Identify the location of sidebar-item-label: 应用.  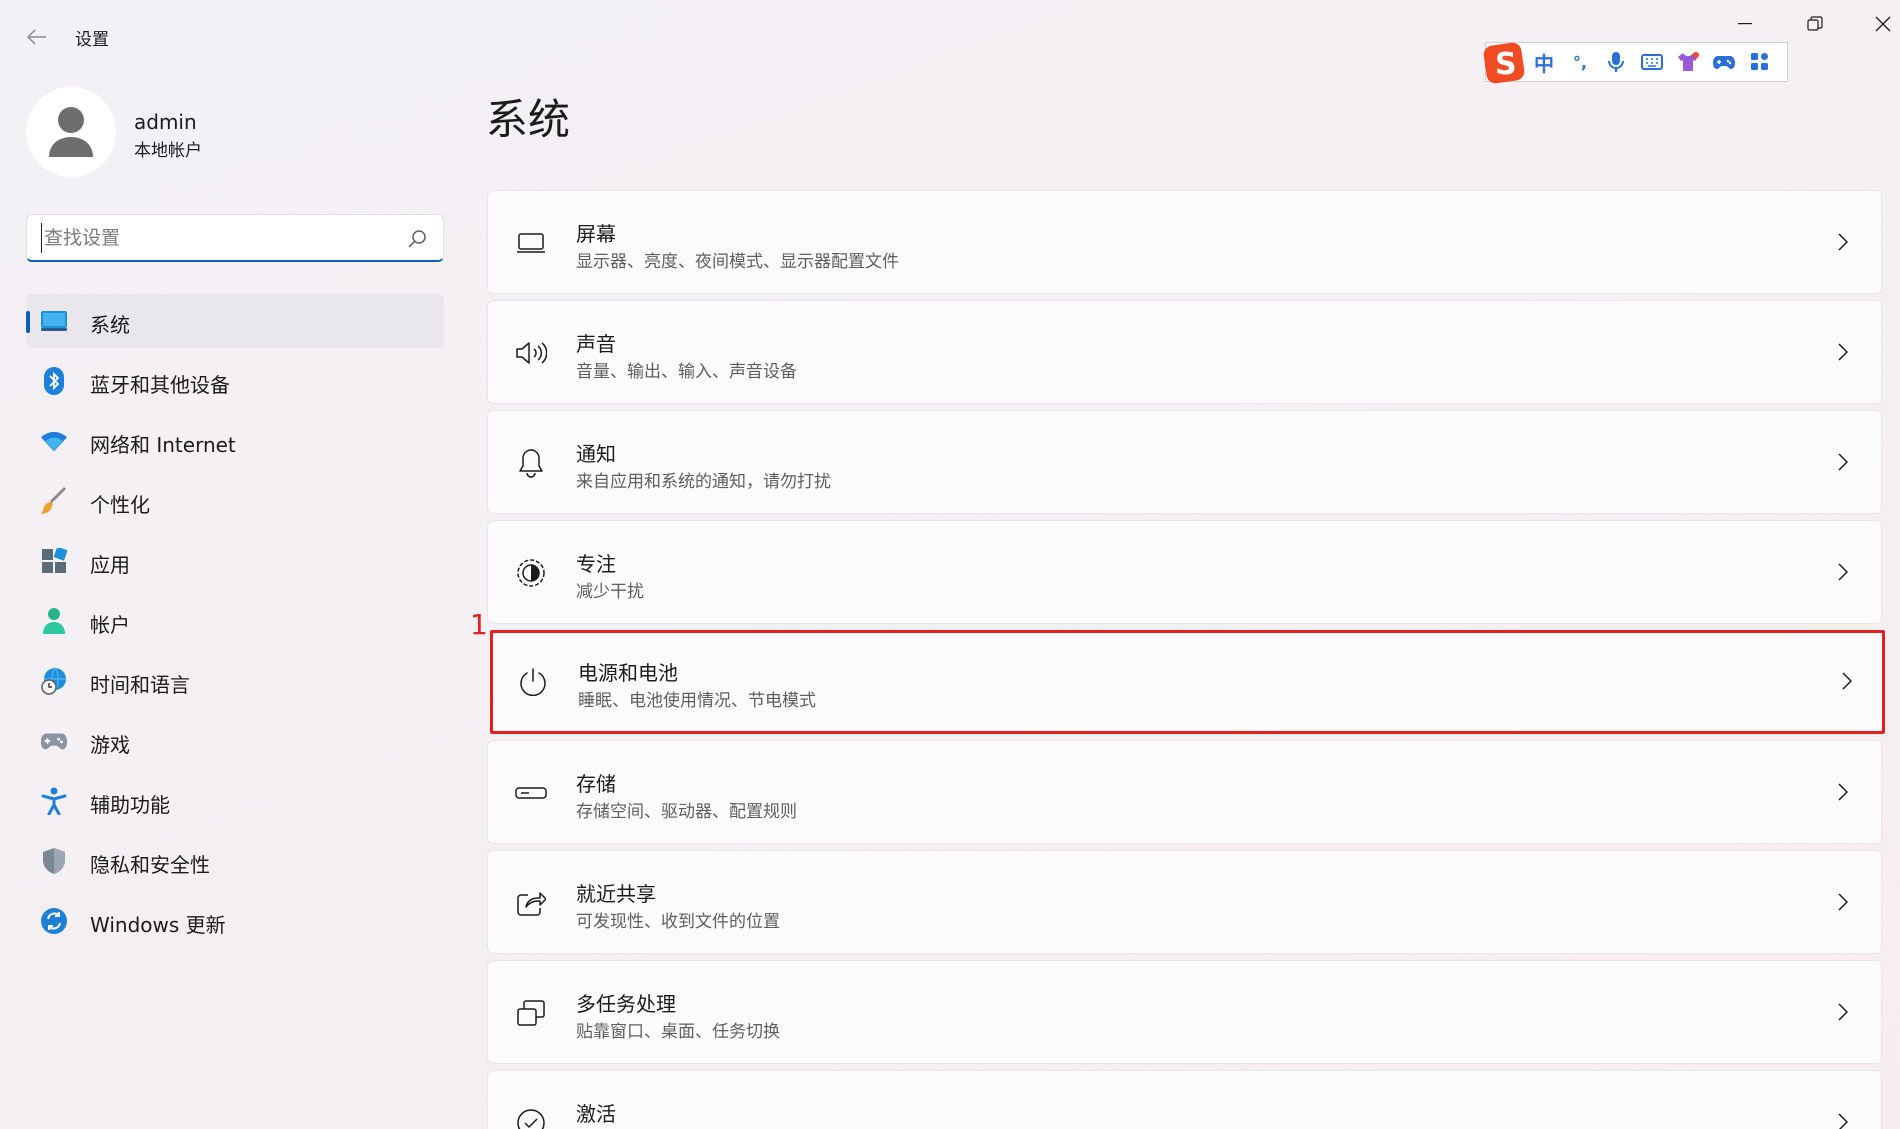
(110, 565).